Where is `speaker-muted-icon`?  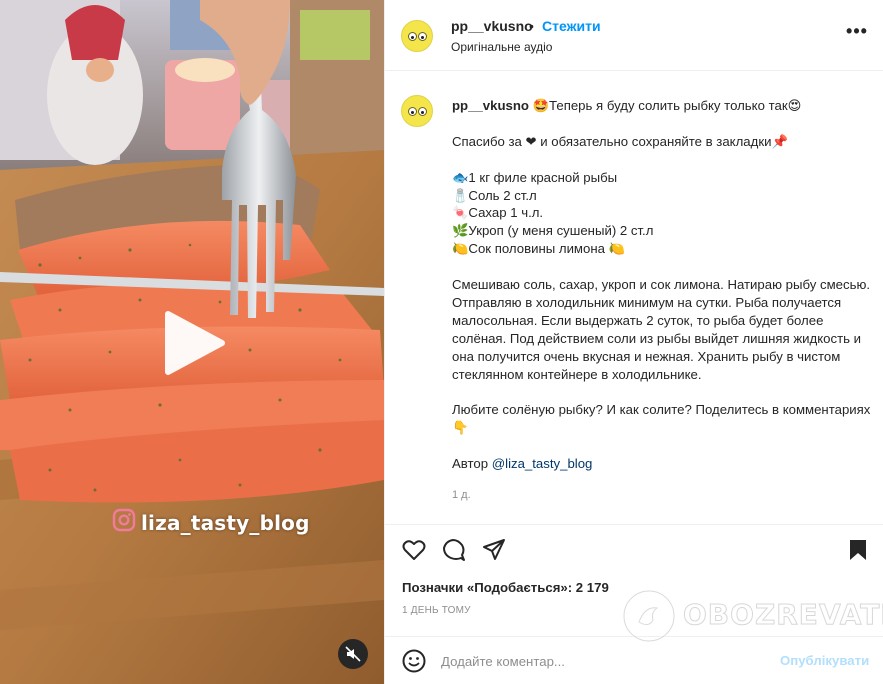 speaker-muted-icon is located at coordinates (353, 654).